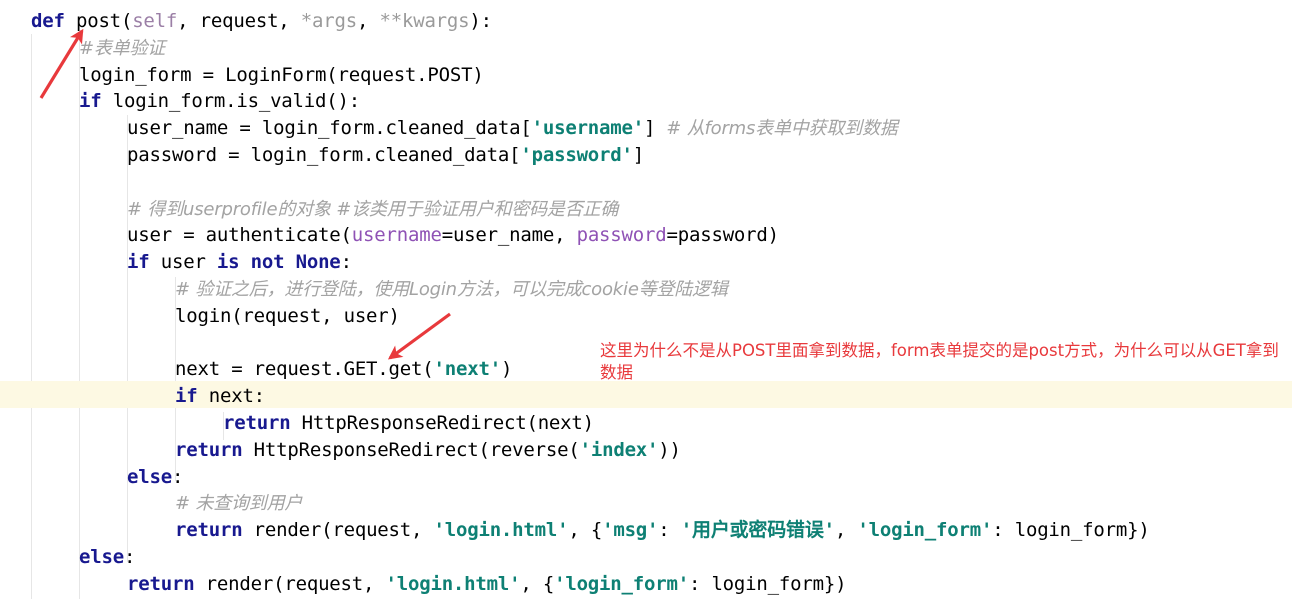  What do you see at coordinates (757, 530) in the screenshot?
I see `code-token-str: '用户或密码错误'` at bounding box center [757, 530].